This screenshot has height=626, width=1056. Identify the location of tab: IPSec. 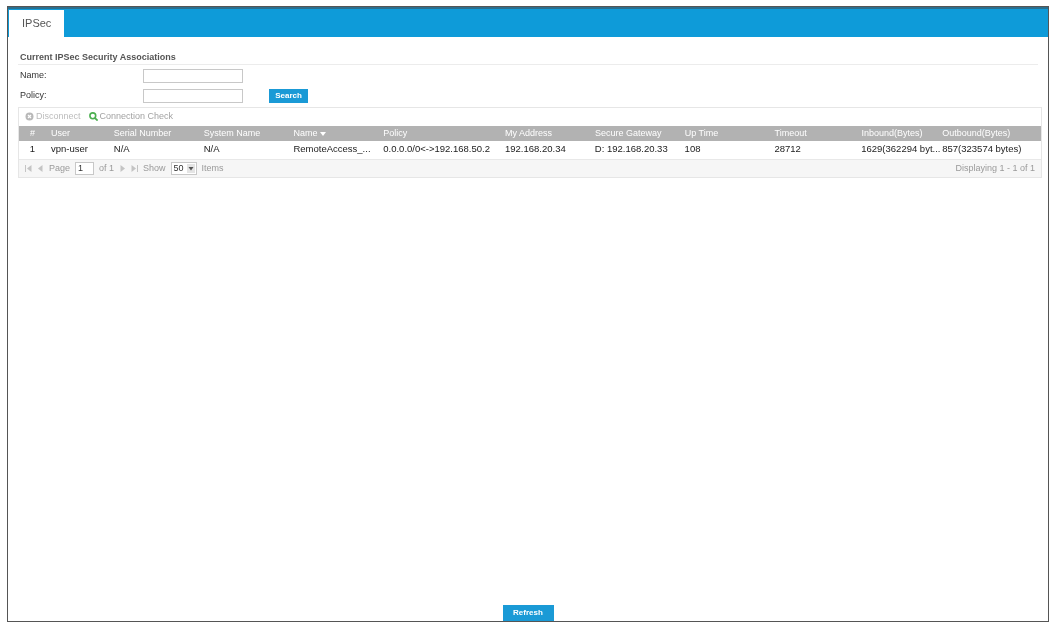
(37, 23).